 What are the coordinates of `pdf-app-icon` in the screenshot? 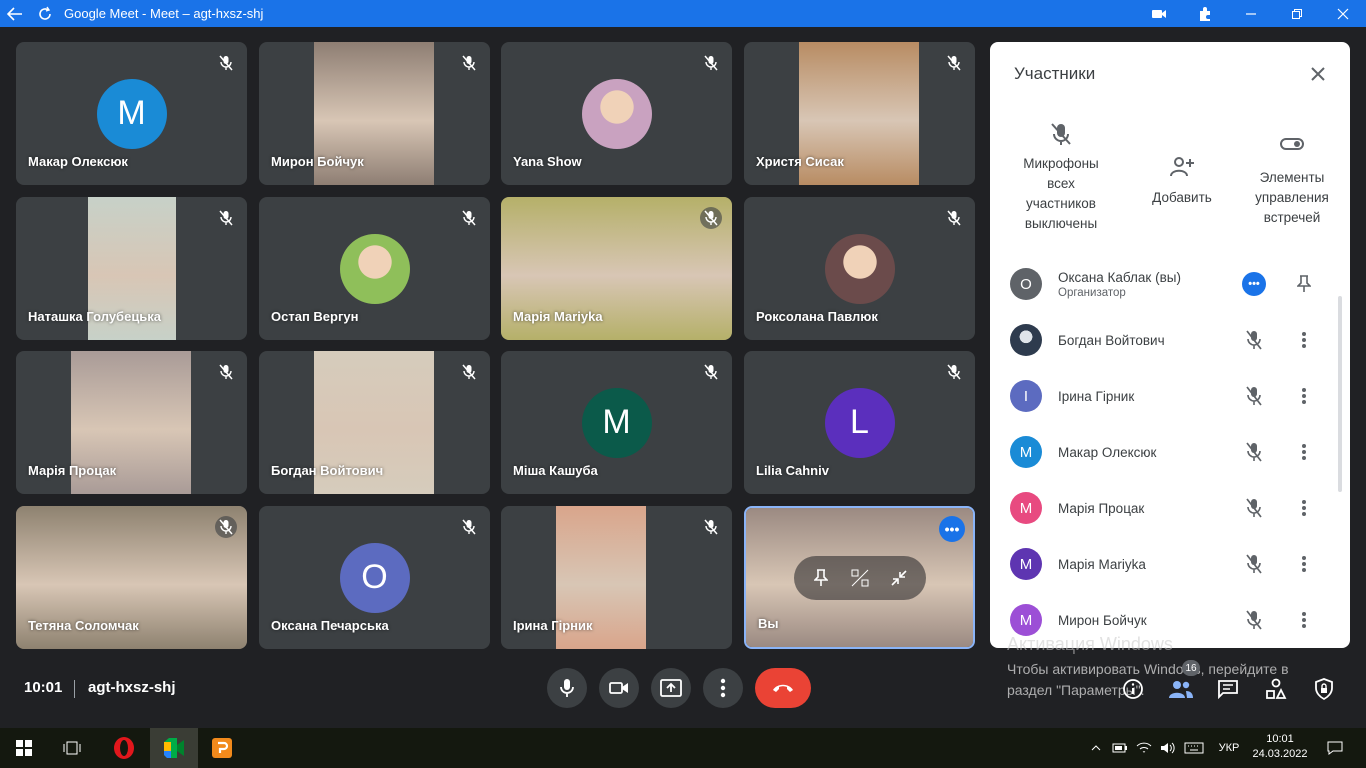 It's located at (222, 748).